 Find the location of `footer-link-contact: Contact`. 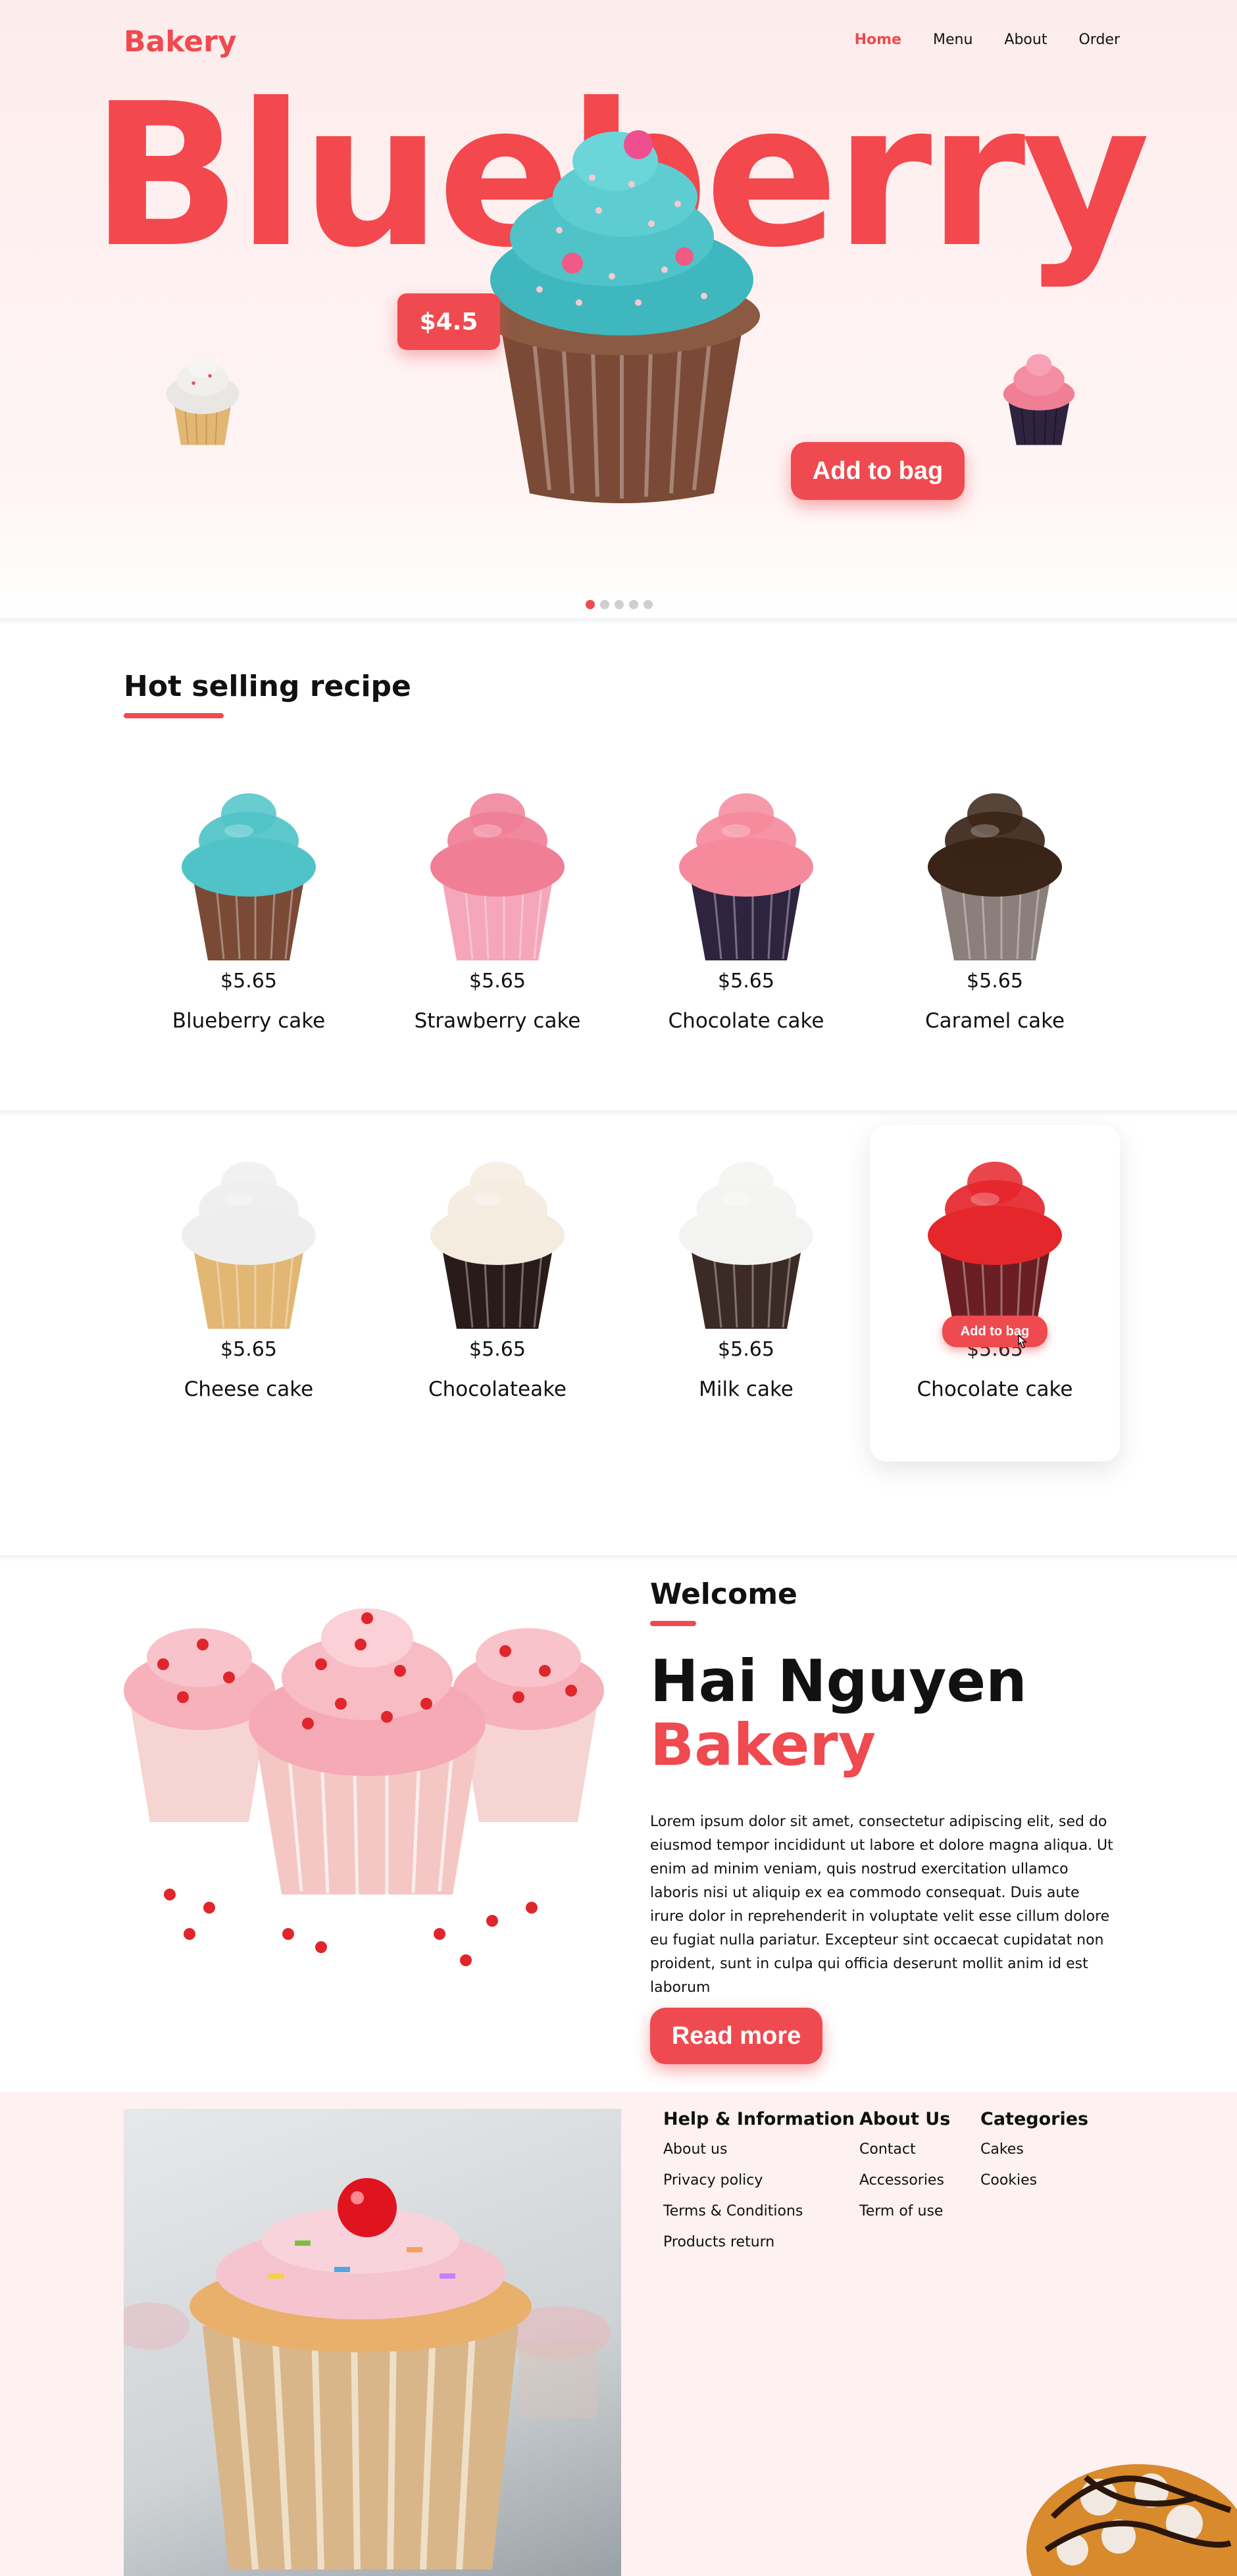

footer-link-contact: Contact is located at coordinates (904, 2149).